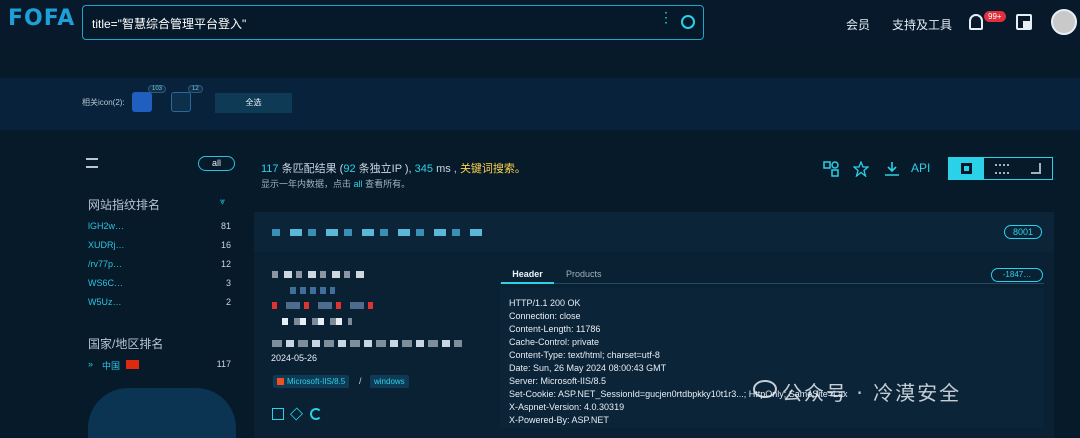 The width and height of the screenshot is (1080, 438). What do you see at coordinates (385, 169) in the screenshot?
I see `unique-ip-text: 条独立IP ),` at bounding box center [385, 169].